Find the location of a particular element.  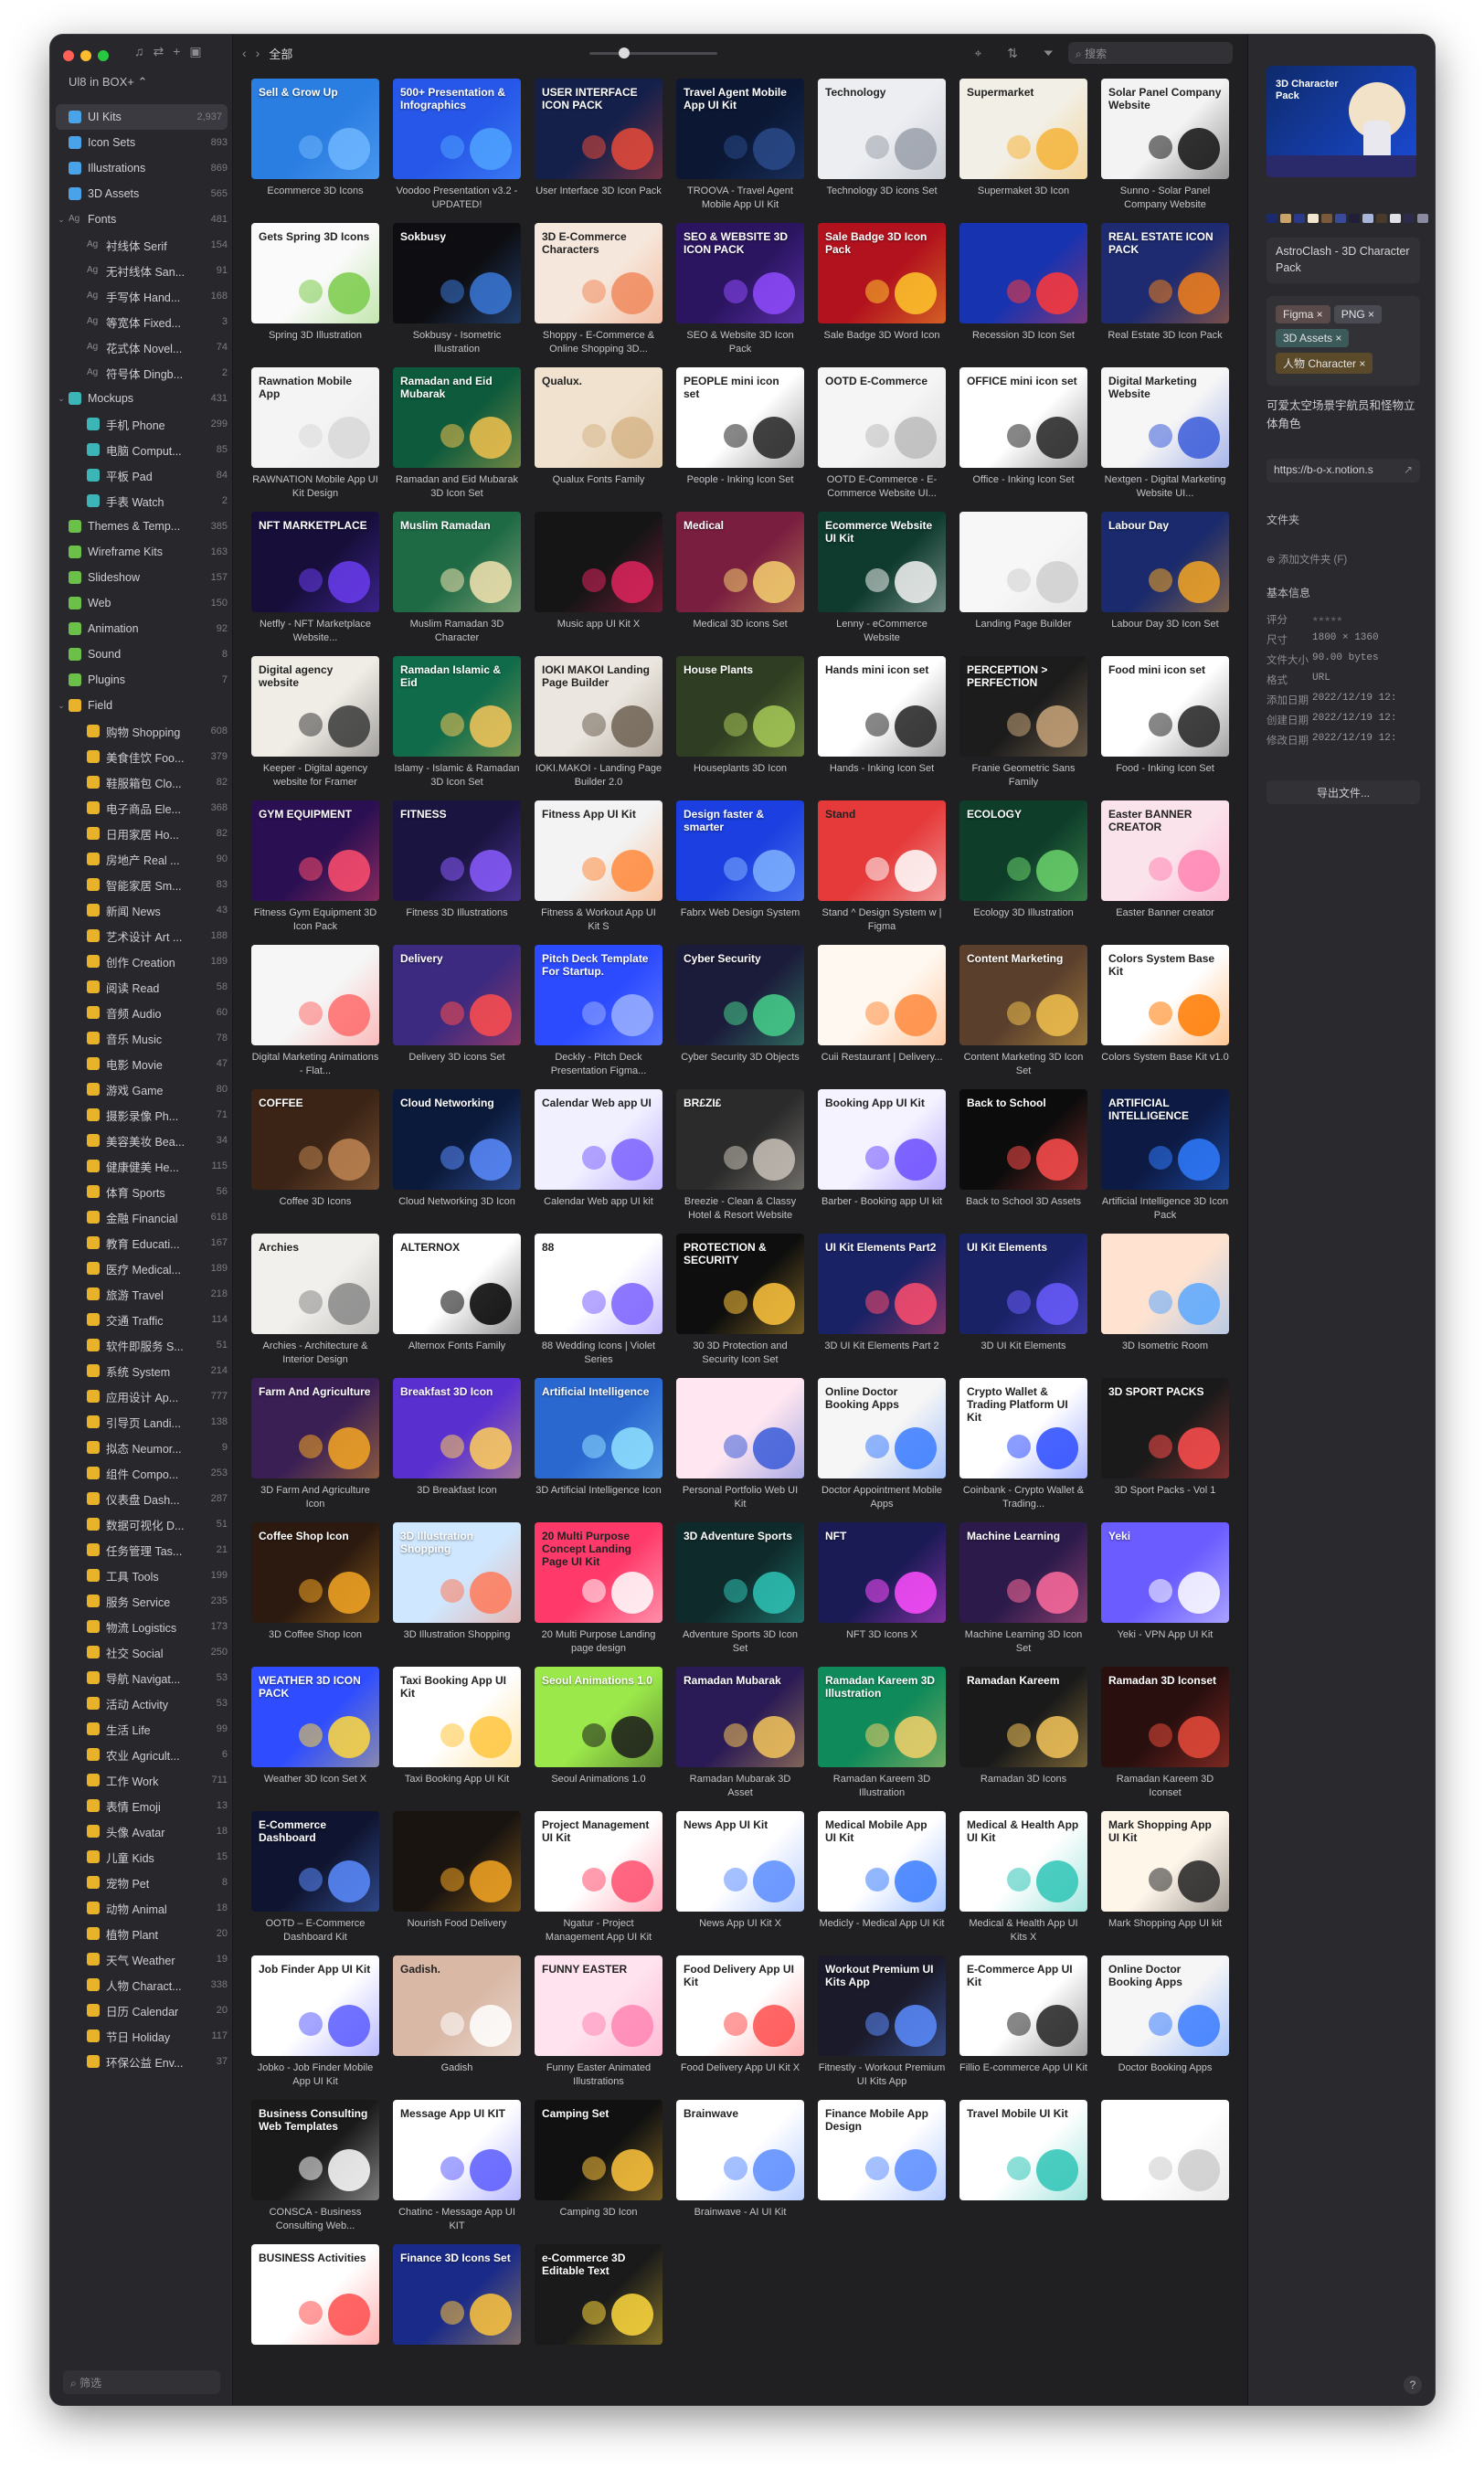

asset-card: Qualux. Qualux Fonts Family is located at coordinates (598, 434).